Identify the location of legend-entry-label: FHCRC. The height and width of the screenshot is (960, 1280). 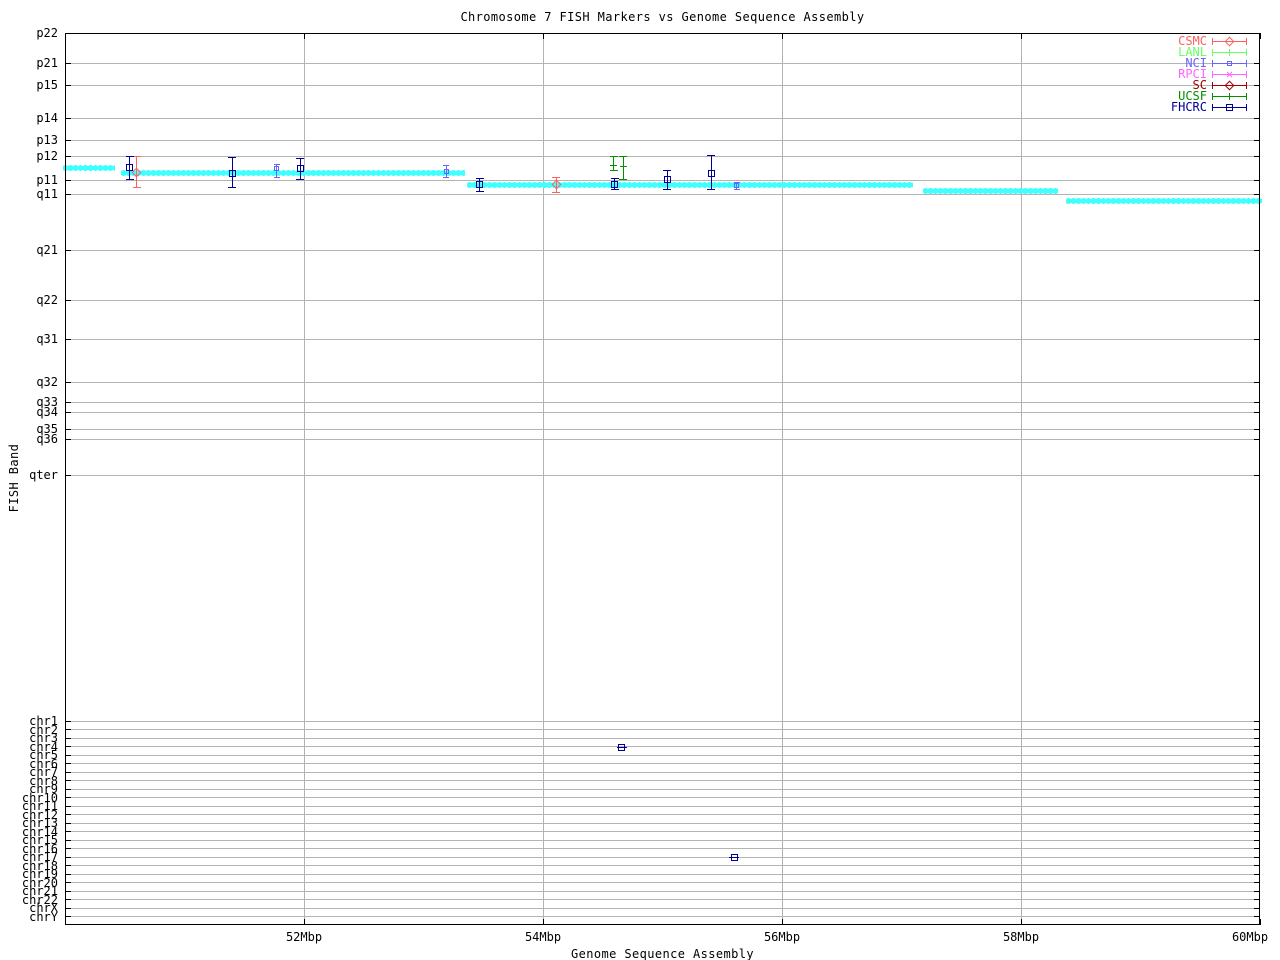
(1188, 106).